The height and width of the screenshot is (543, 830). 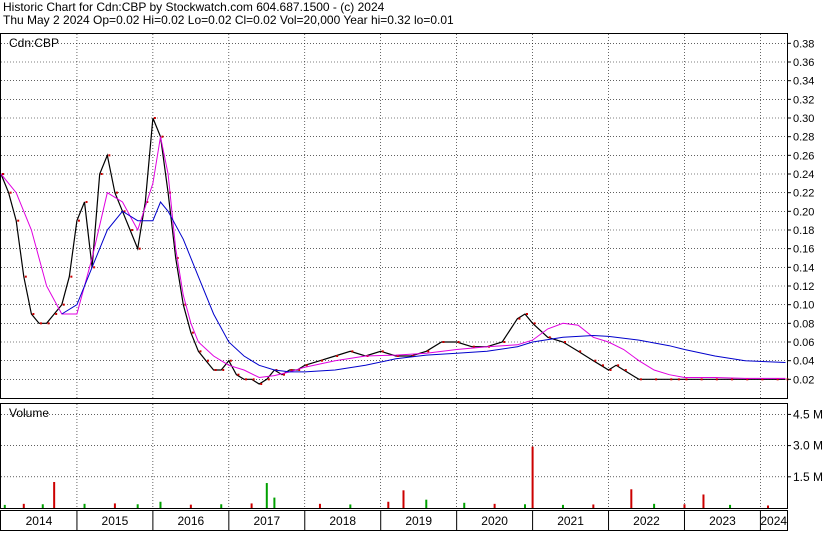 What do you see at coordinates (803, 212) in the screenshot?
I see `y-tick-label: 0.20` at bounding box center [803, 212].